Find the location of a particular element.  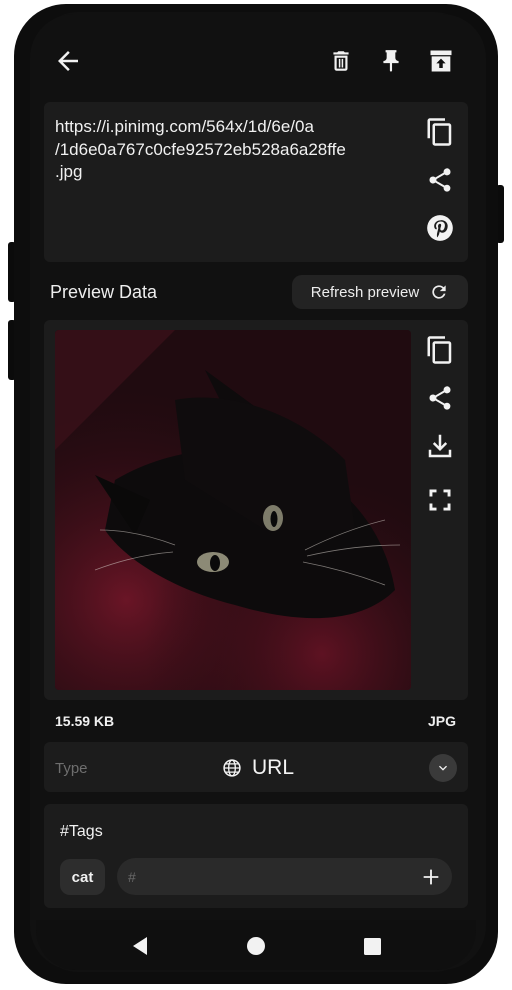

arrow-left-icon is located at coordinates (68, 61).